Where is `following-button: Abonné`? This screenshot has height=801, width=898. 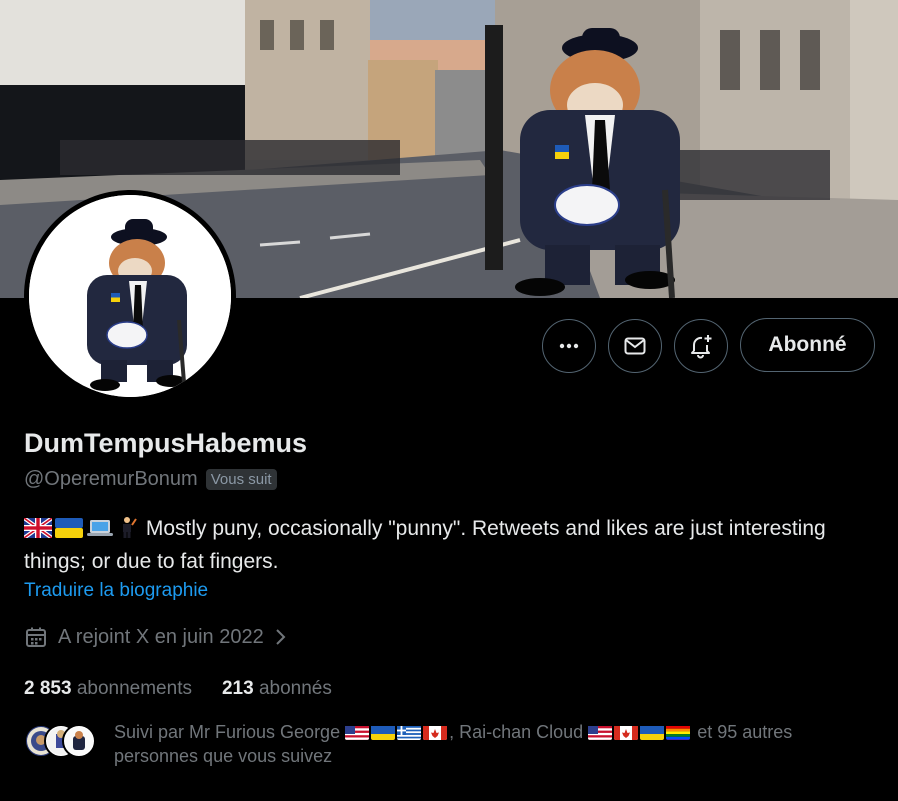 following-button: Abonné is located at coordinates (807, 345).